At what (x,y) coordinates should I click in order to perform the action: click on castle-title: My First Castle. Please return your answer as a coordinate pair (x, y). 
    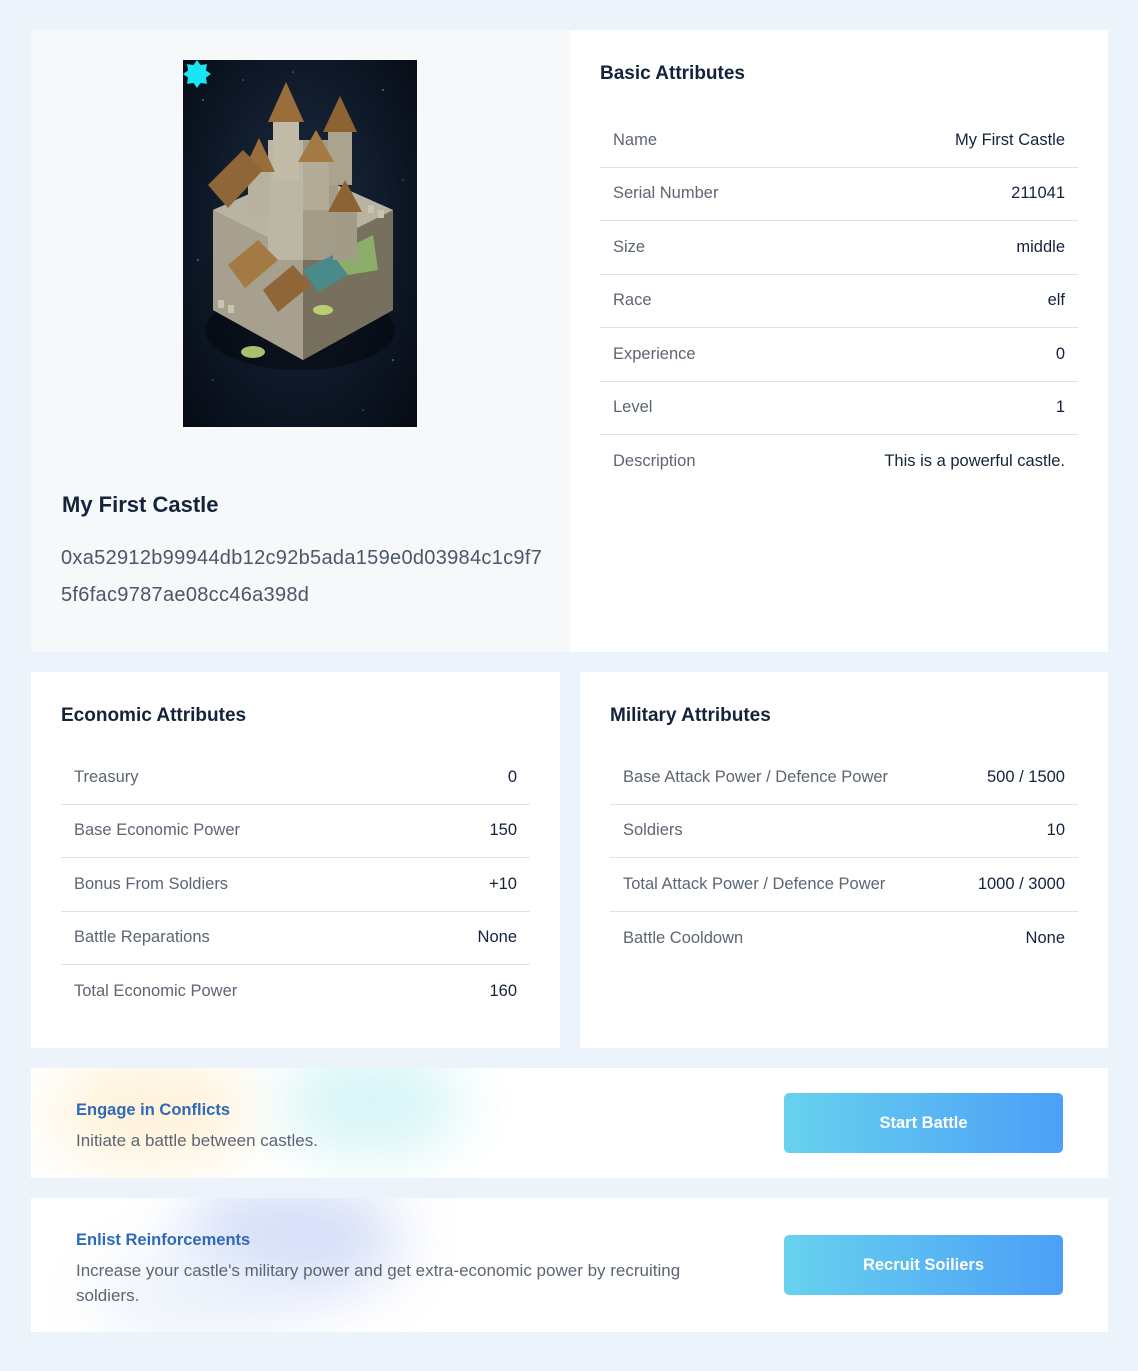
    Looking at the image, I should click on (140, 504).